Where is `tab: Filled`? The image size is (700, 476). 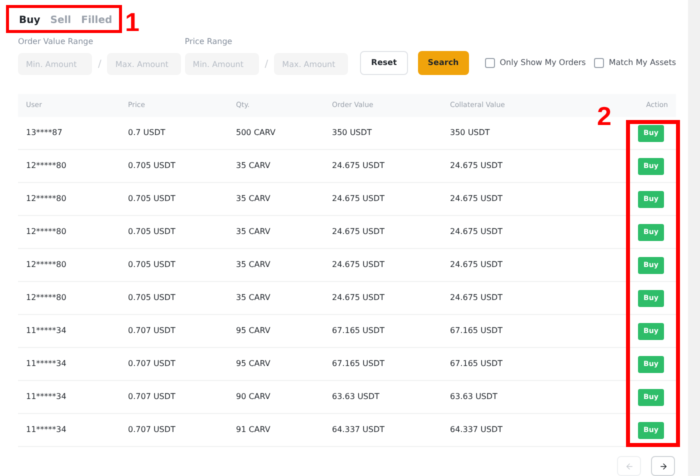 tab: Filled is located at coordinates (96, 20).